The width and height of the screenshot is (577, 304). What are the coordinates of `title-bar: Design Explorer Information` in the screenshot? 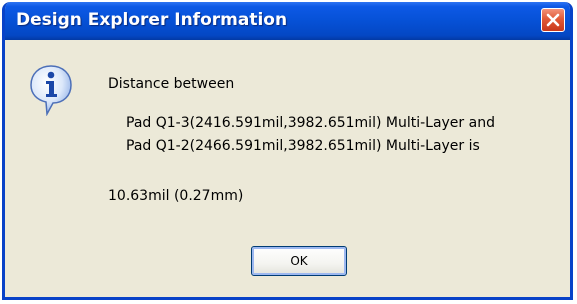 It's located at (287, 21).